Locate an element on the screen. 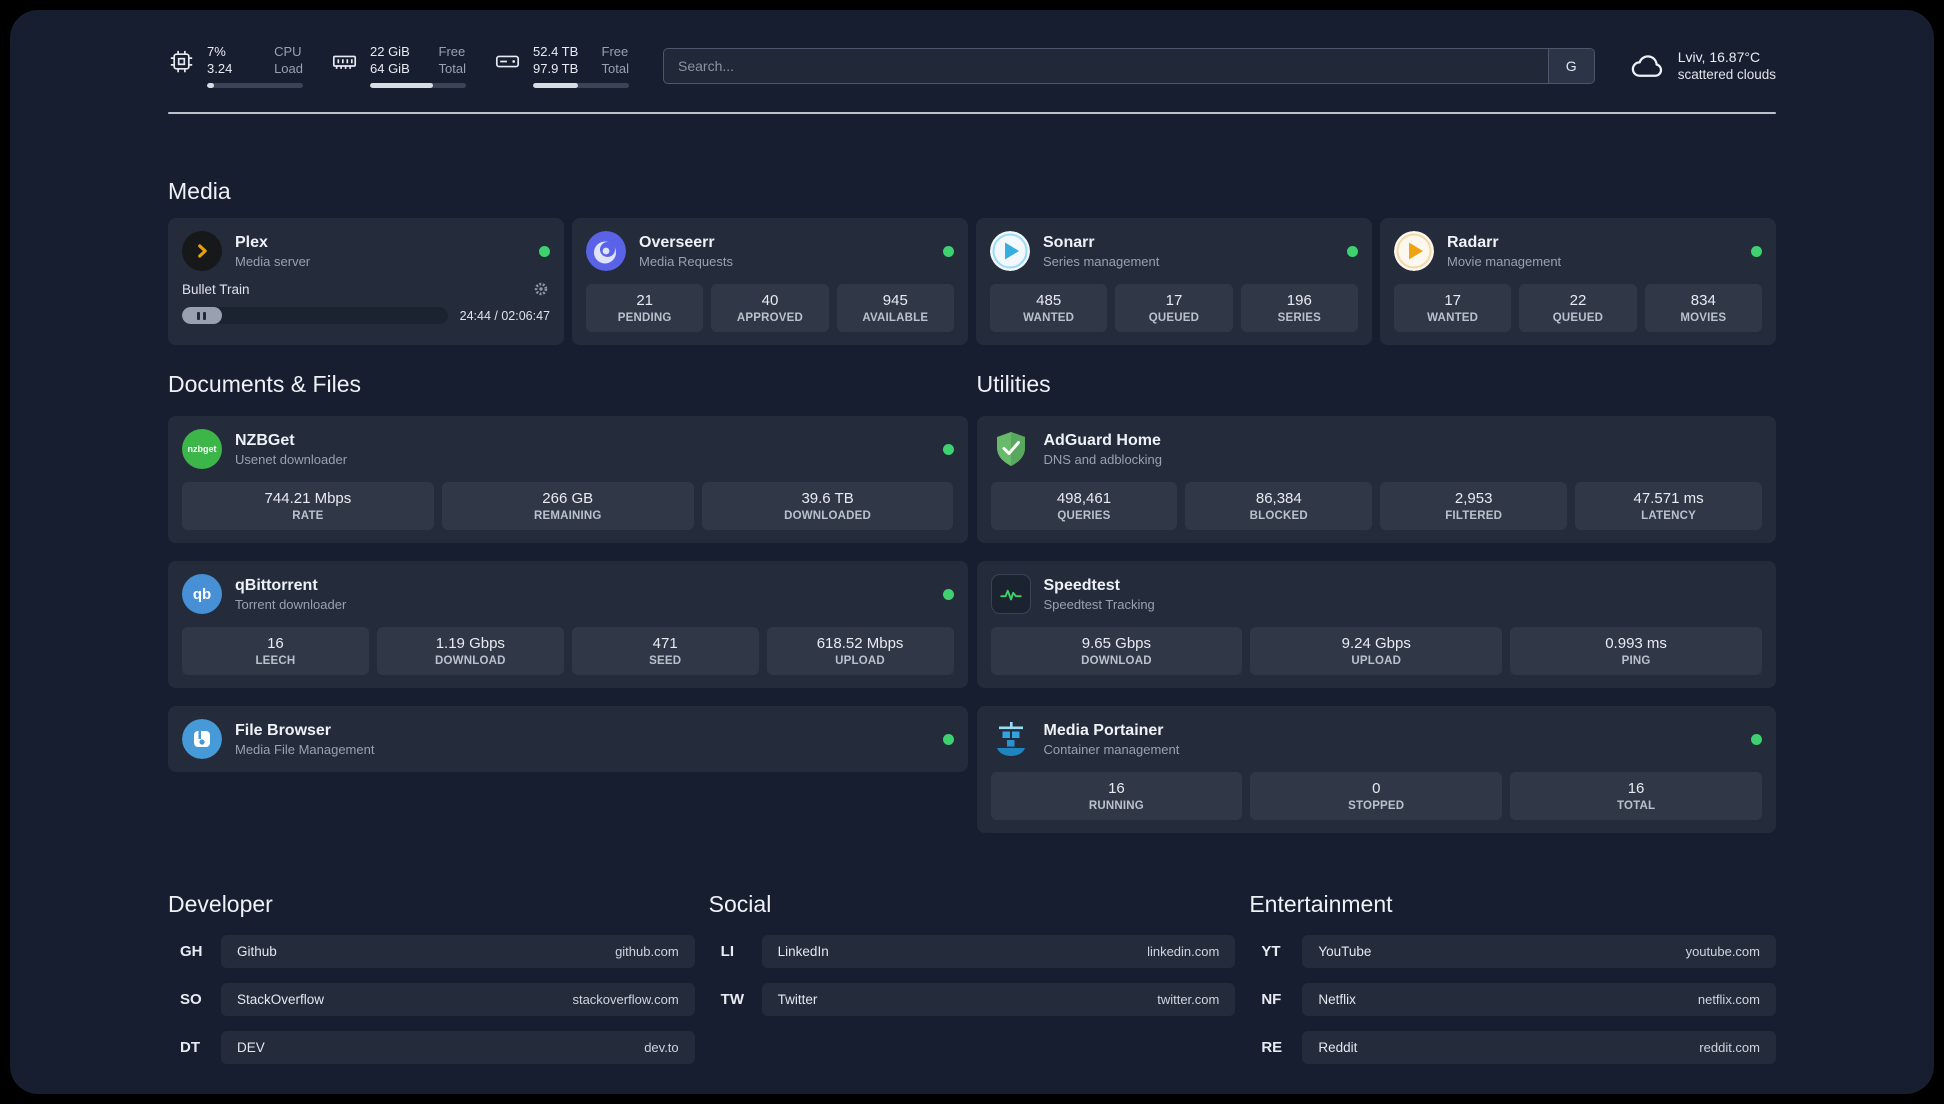 The height and width of the screenshot is (1104, 1944). ram-progressbar is located at coordinates (418, 85).